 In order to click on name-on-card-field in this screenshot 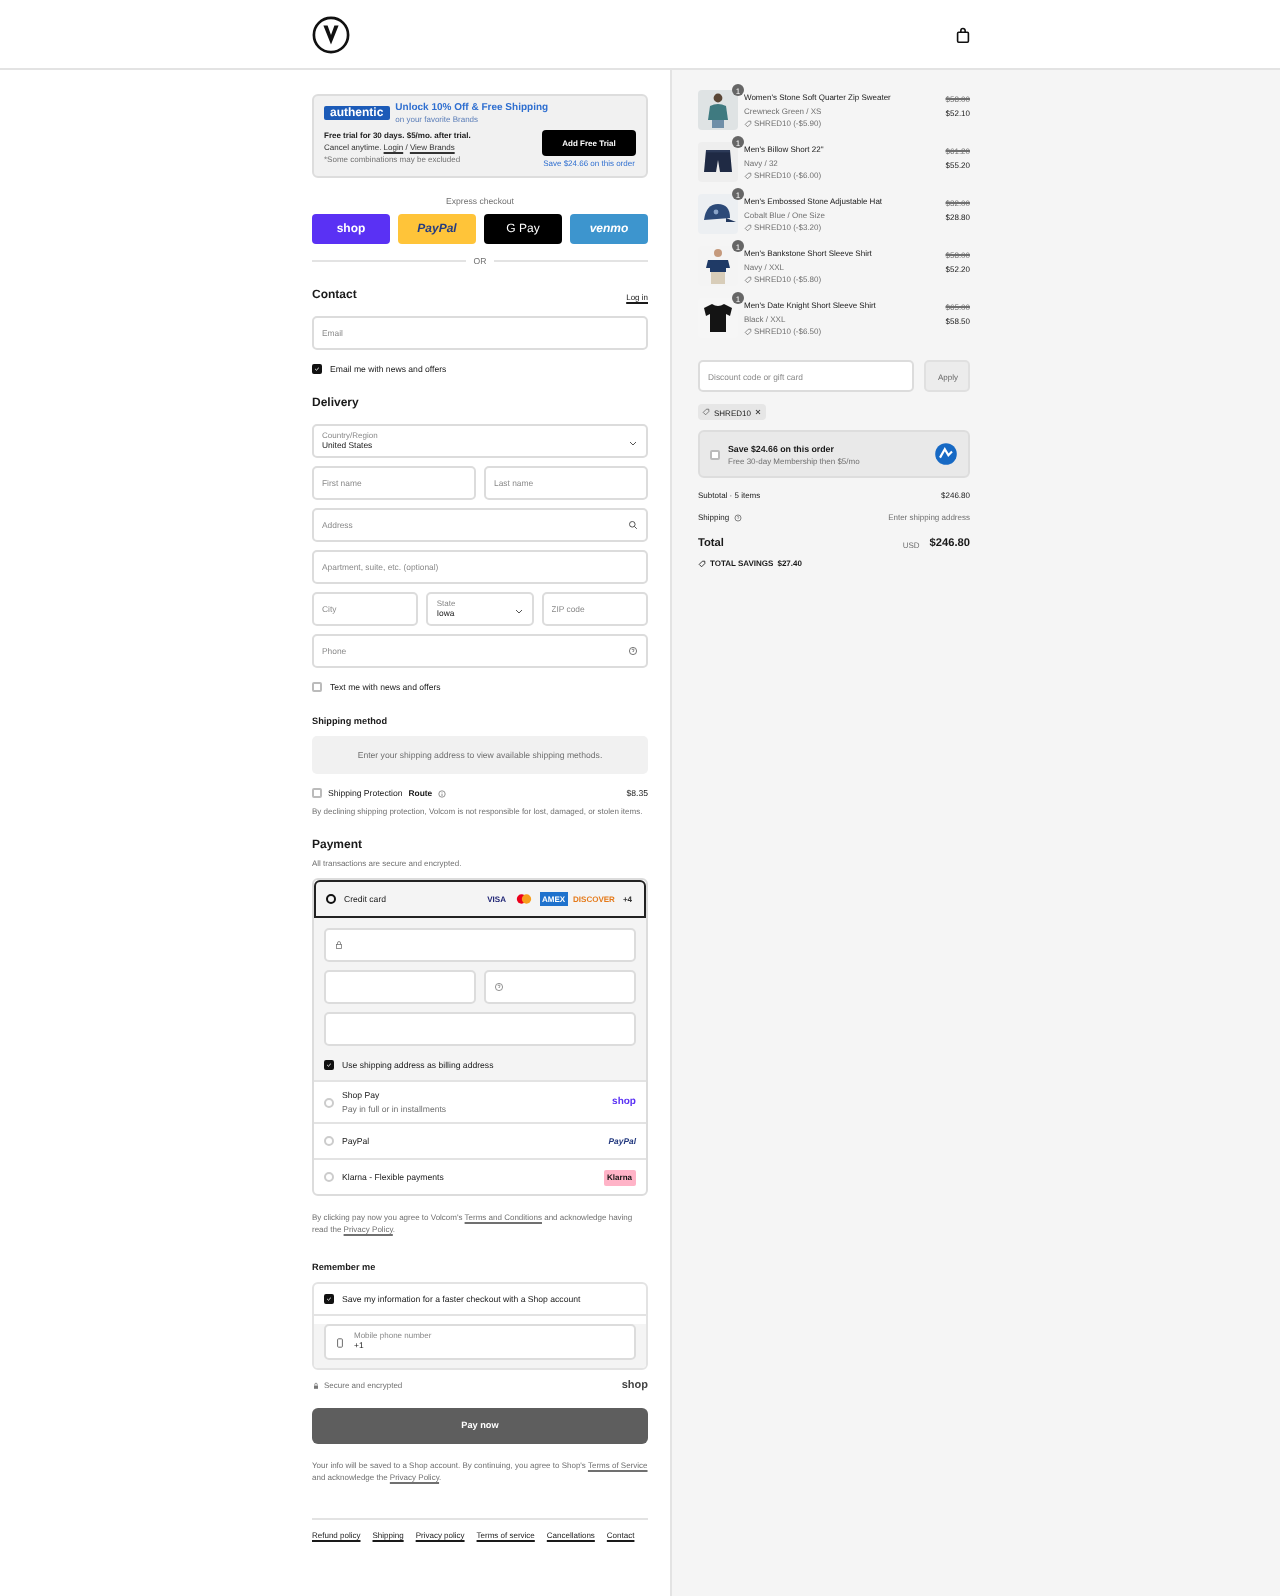, I will do `click(480, 1029)`.